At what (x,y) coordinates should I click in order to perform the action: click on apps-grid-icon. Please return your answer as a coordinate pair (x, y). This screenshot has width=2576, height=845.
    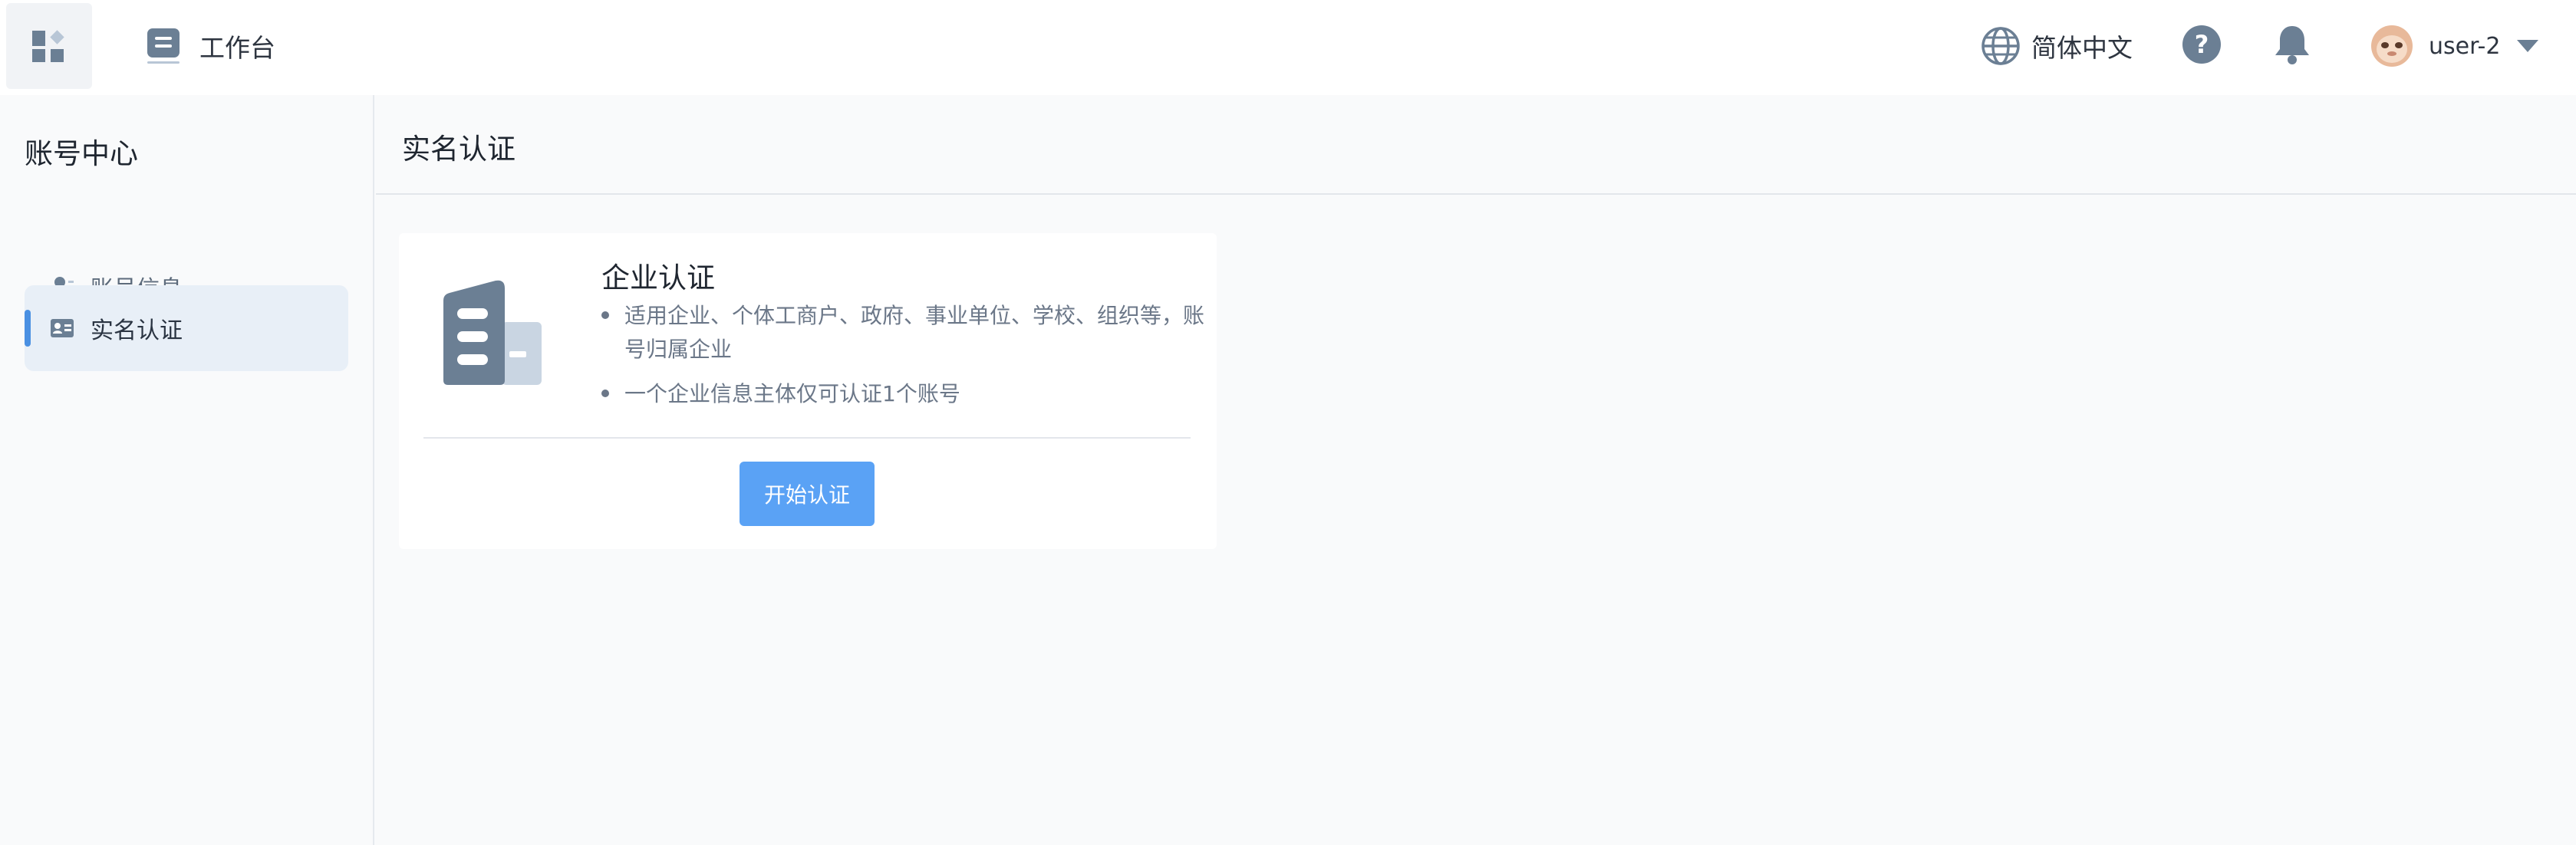
    Looking at the image, I should click on (48, 46).